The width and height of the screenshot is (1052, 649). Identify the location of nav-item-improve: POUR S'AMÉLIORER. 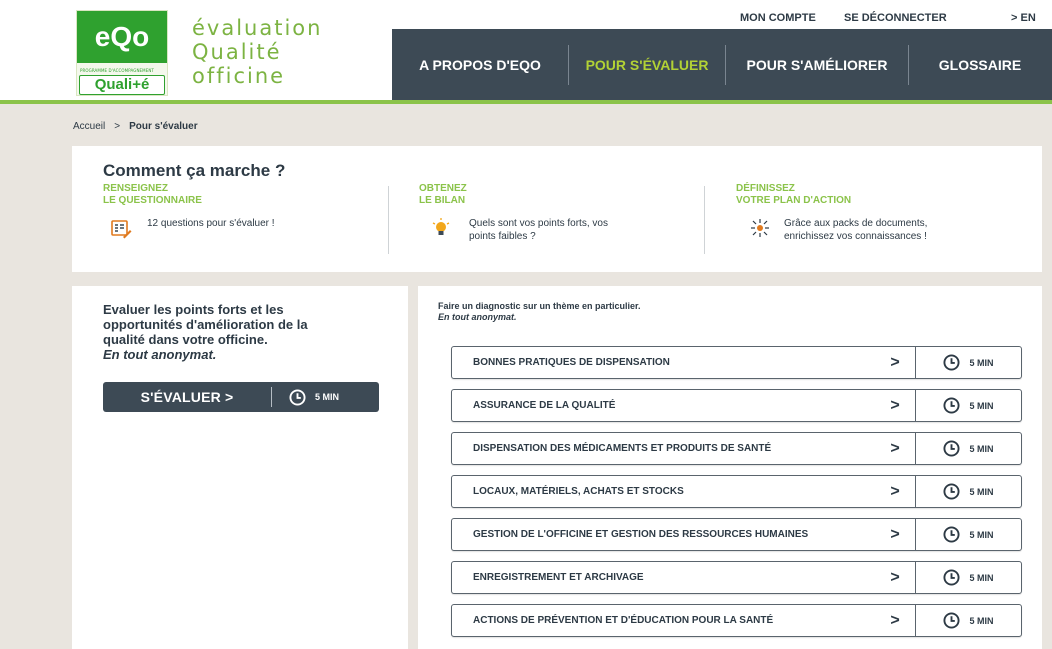
(817, 64).